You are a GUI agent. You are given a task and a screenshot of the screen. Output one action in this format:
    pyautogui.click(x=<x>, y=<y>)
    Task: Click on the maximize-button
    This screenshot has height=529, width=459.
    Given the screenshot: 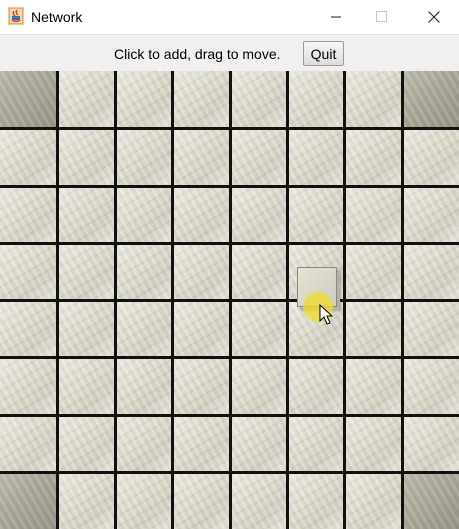 What is the action you would take?
    pyautogui.click(x=382, y=17)
    